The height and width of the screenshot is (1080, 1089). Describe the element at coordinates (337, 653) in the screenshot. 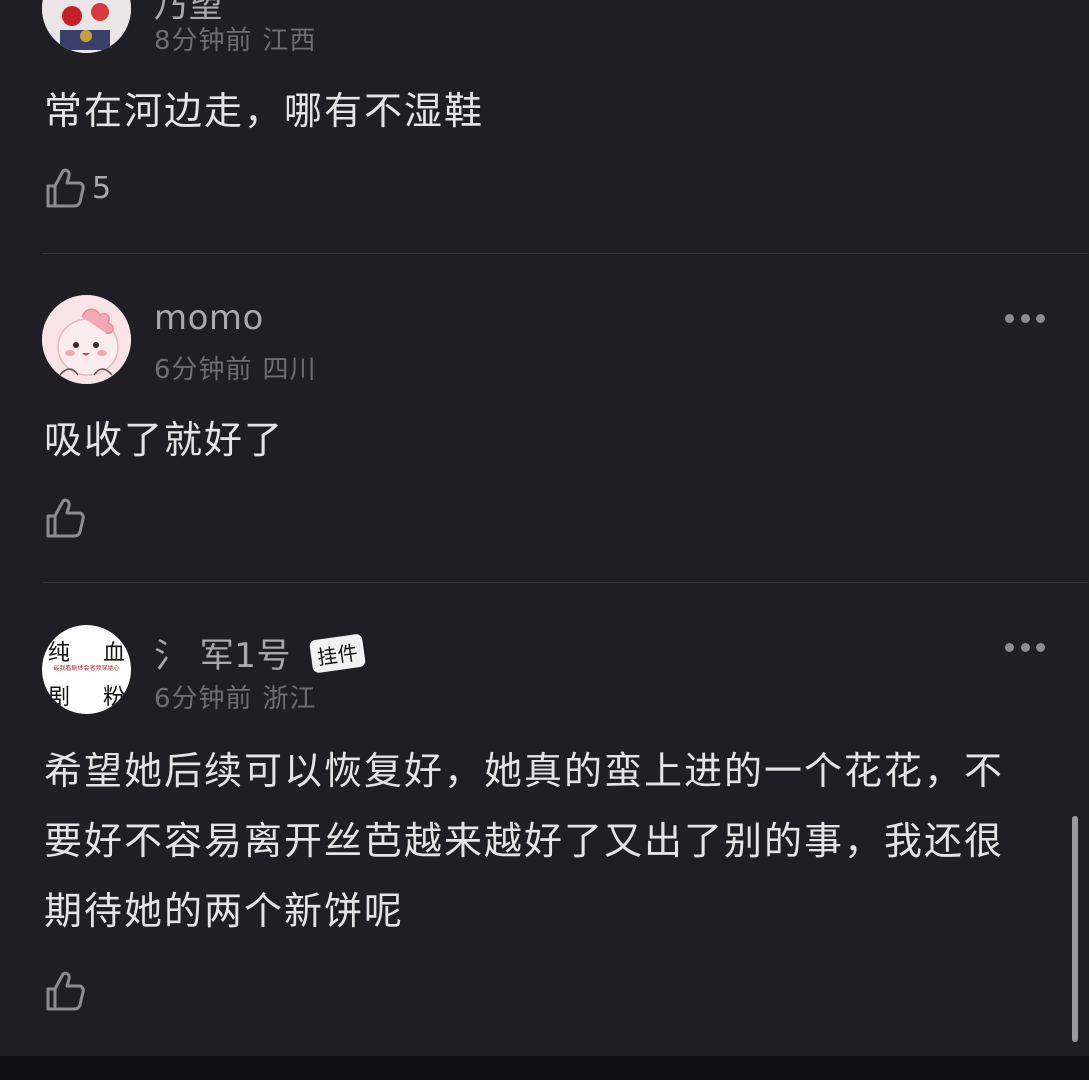

I see `pendant-badge: 挂件` at that location.